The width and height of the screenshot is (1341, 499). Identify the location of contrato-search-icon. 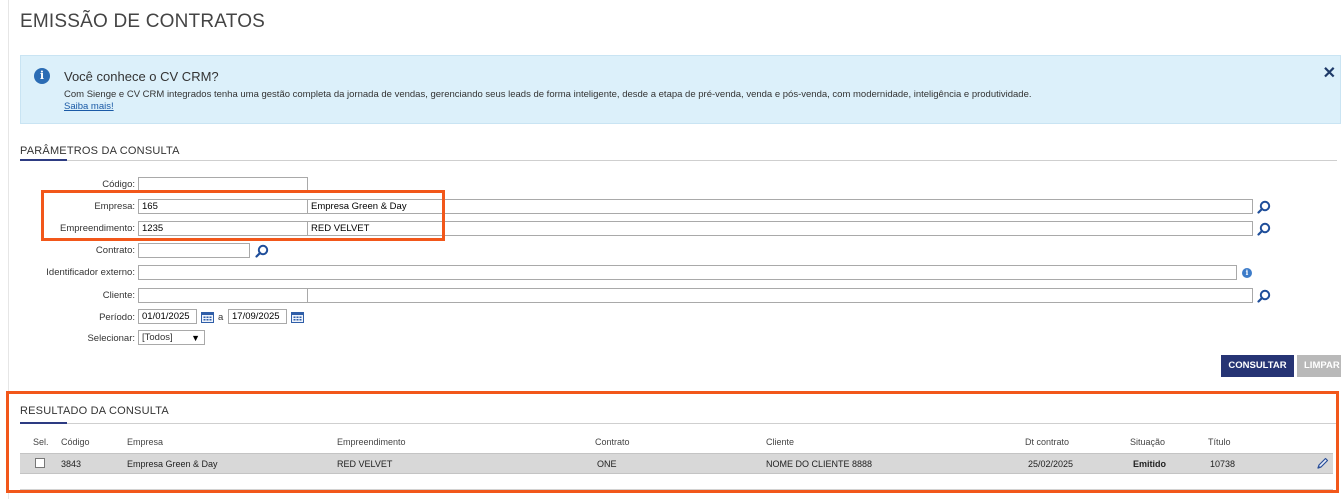
(262, 251).